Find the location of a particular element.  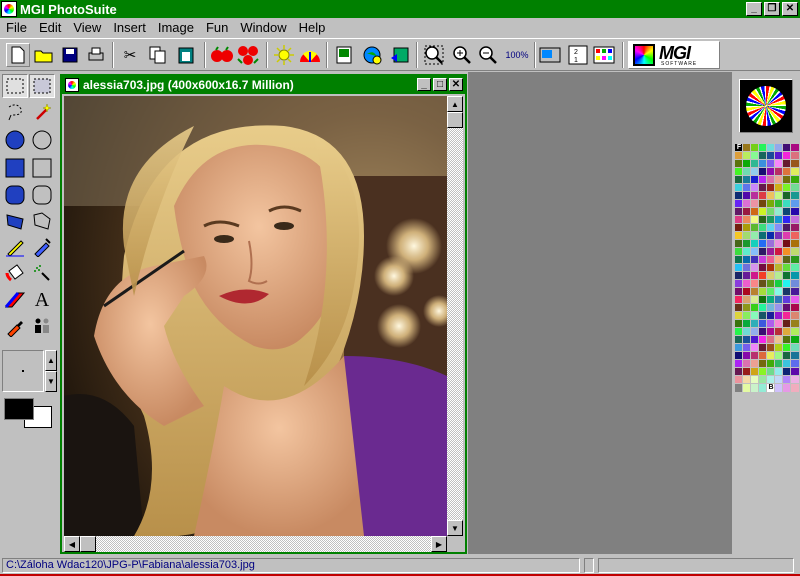

doc-maximize-button: □ is located at coordinates (440, 84).